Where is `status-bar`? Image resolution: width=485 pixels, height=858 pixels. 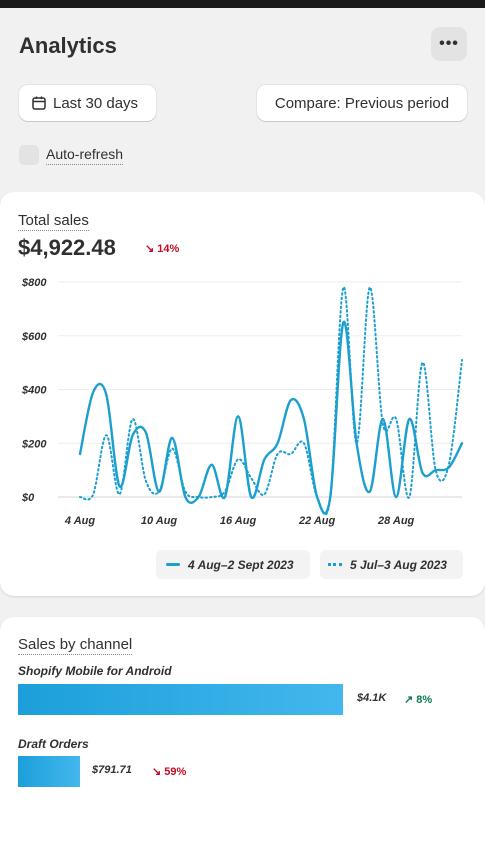 status-bar is located at coordinates (242, 4).